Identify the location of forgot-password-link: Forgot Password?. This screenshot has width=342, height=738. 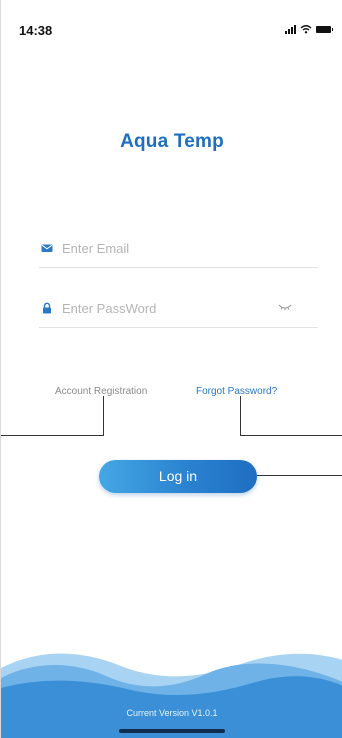
(236, 391).